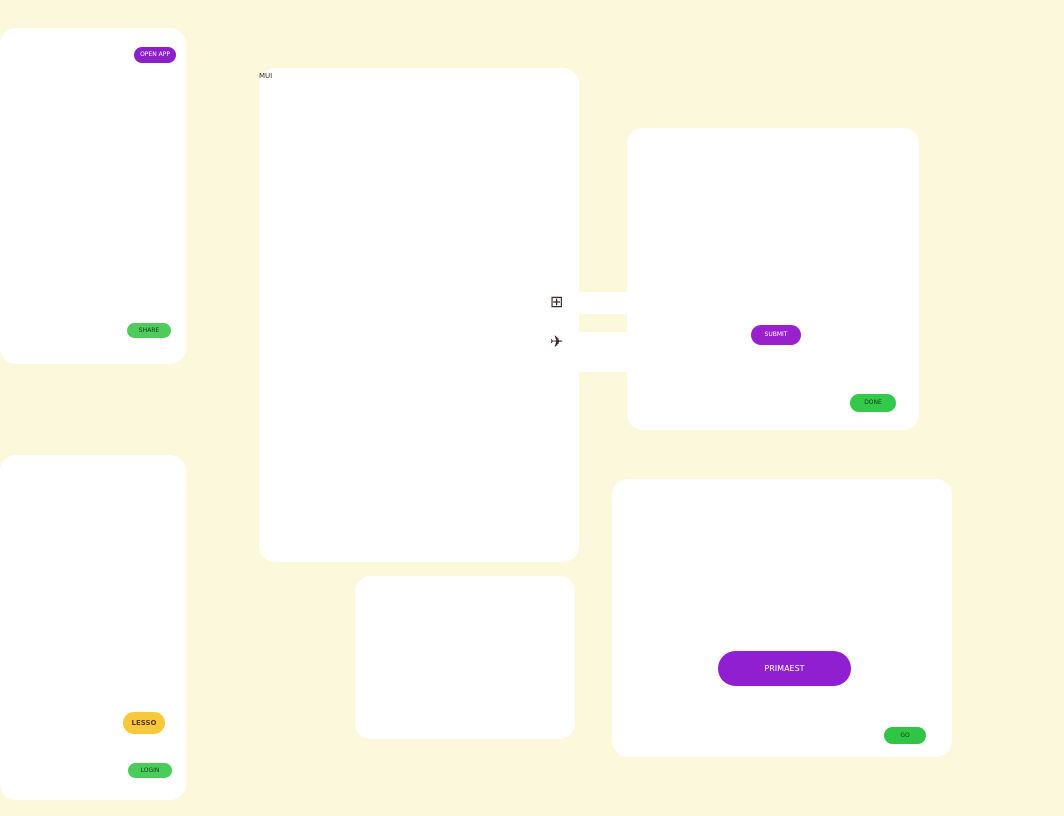  Describe the element at coordinates (155, 55) in the screenshot. I see `open-app-button: OPEN APP` at that location.